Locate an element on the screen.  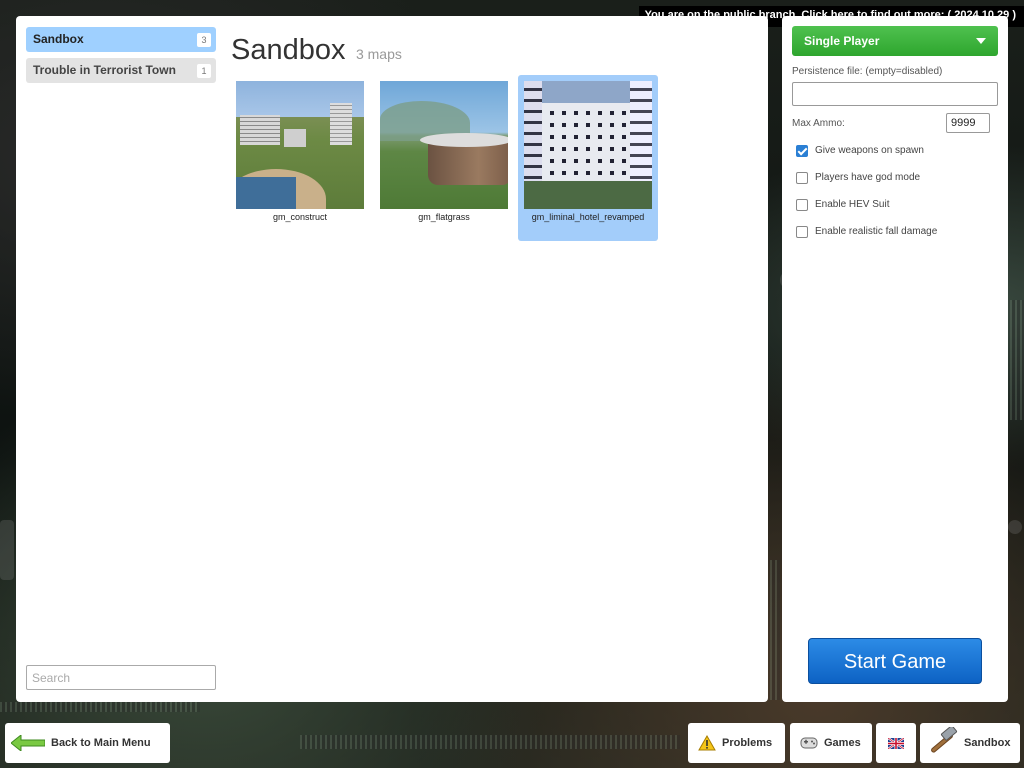
player-mode-dropdown: Single Player is located at coordinates (895, 41).